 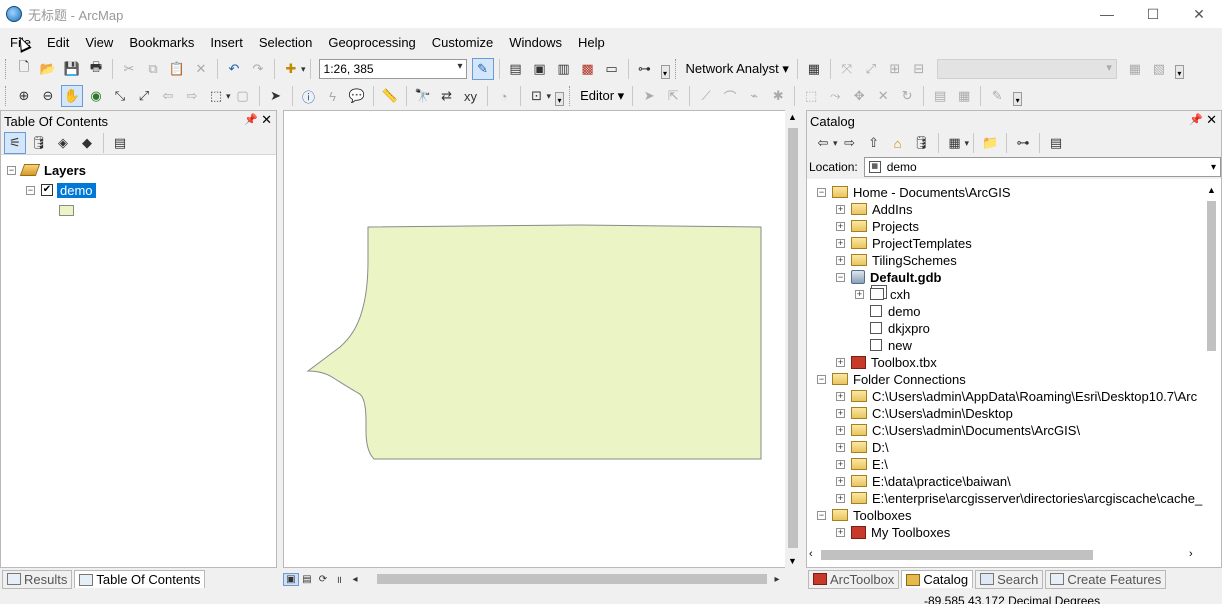 What do you see at coordinates (192, 96) in the screenshot?
I see `forward-extent-icon: ⇨` at bounding box center [192, 96].